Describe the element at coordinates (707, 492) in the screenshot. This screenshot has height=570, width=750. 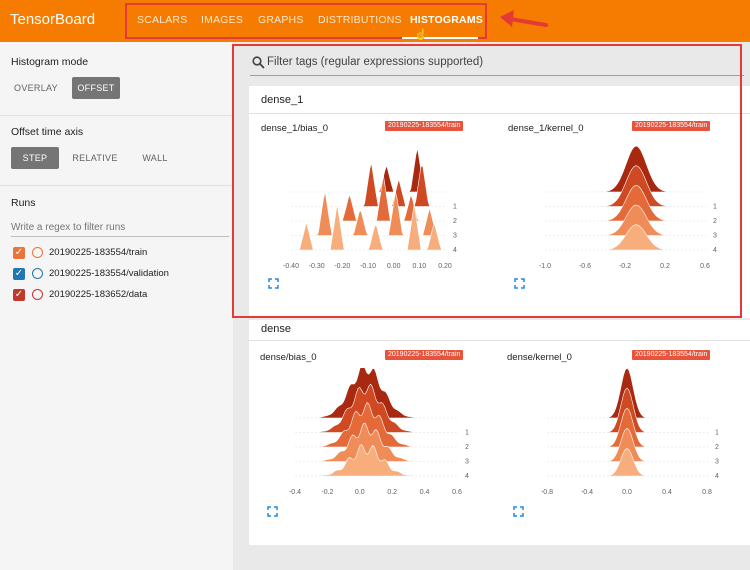
I see `x-tick-label: 0.8` at that location.